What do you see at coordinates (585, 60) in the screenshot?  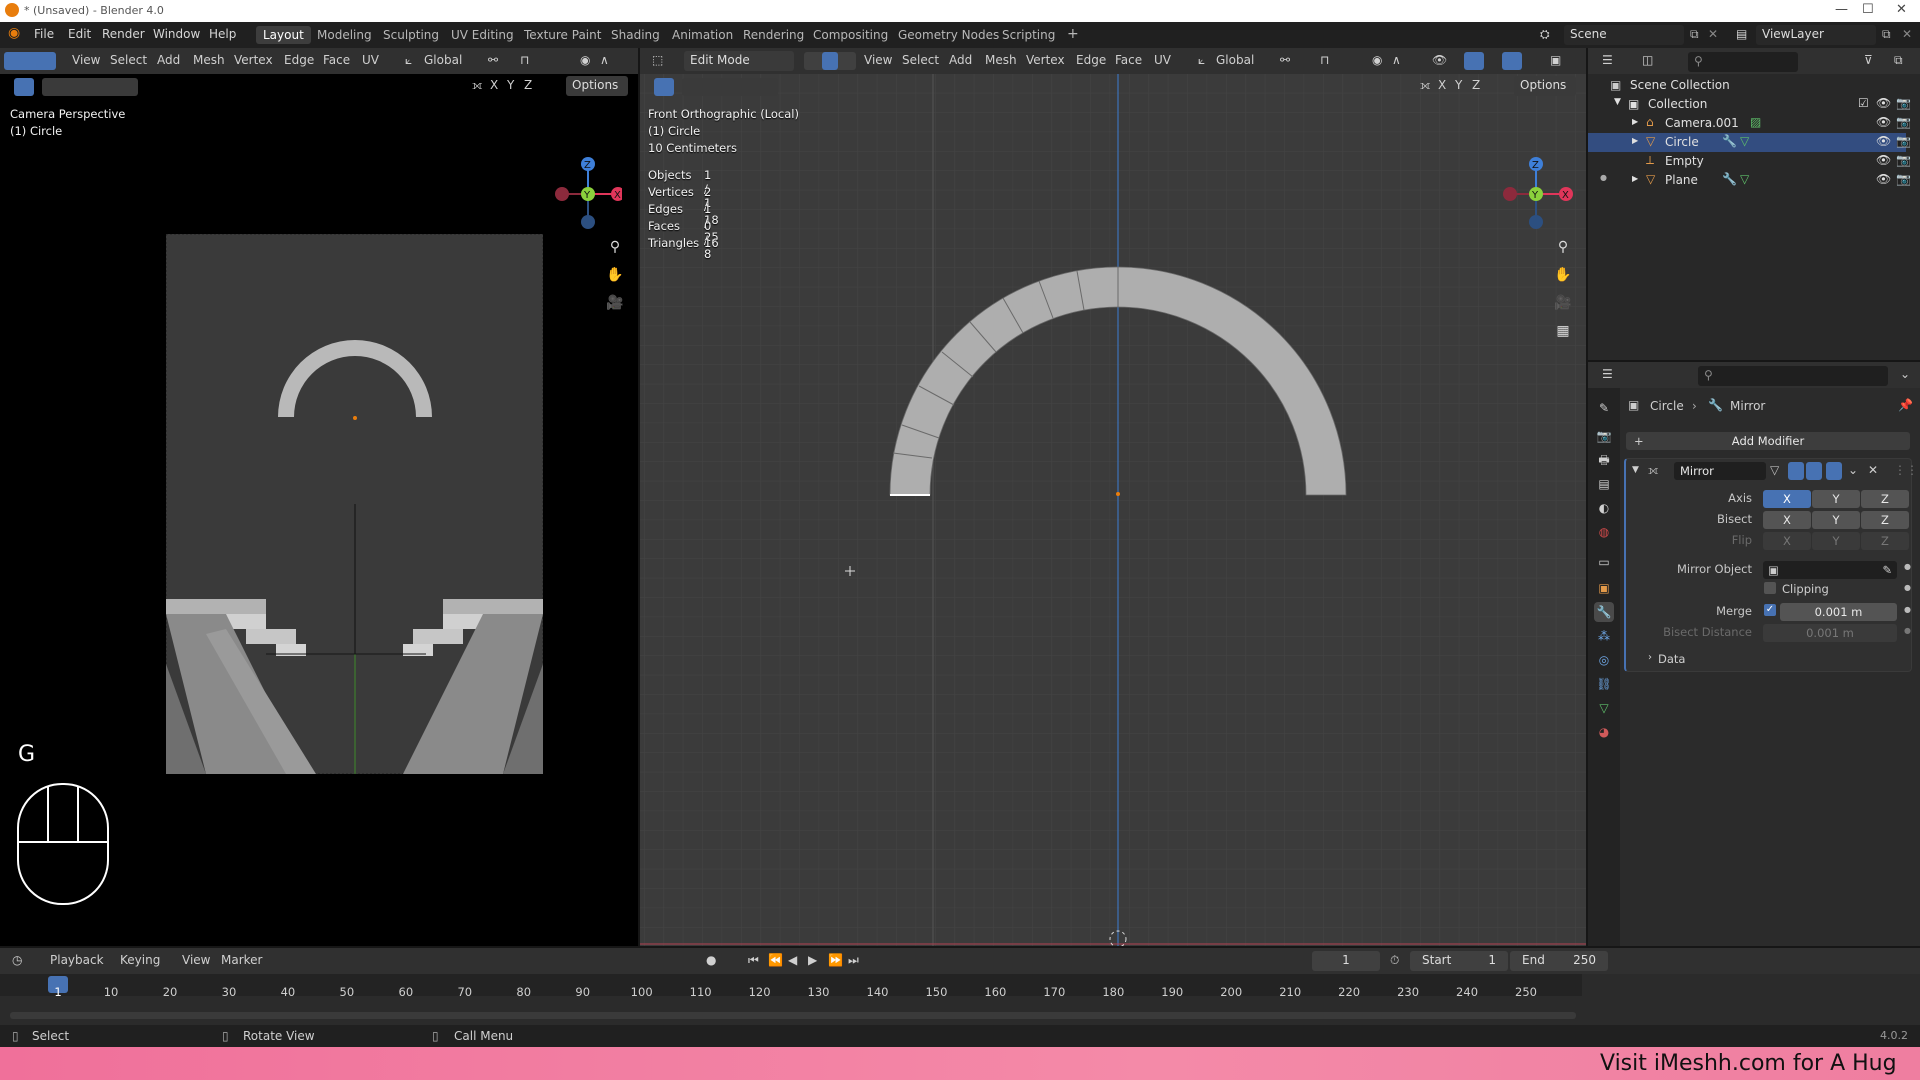 I see `proportional-edit-icon: ◉` at bounding box center [585, 60].